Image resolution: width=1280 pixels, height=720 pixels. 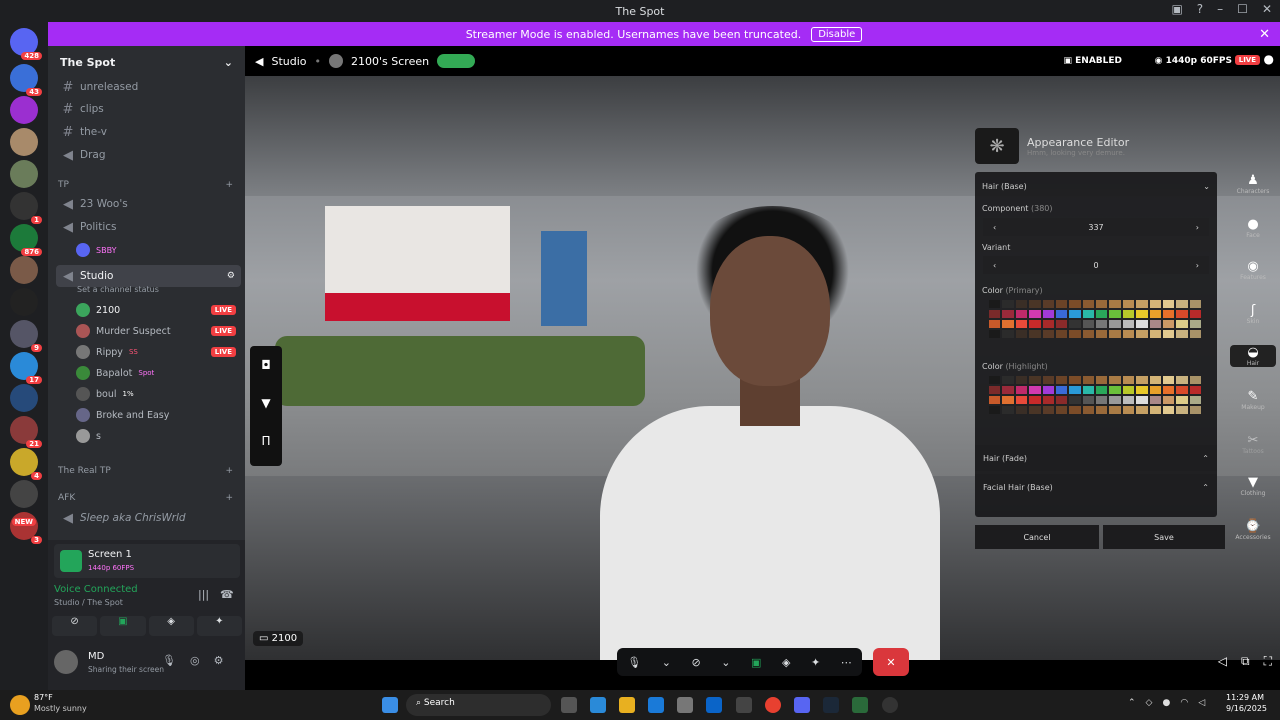 What do you see at coordinates (773, 705) in the screenshot?
I see `chrome-icon` at bounding box center [773, 705].